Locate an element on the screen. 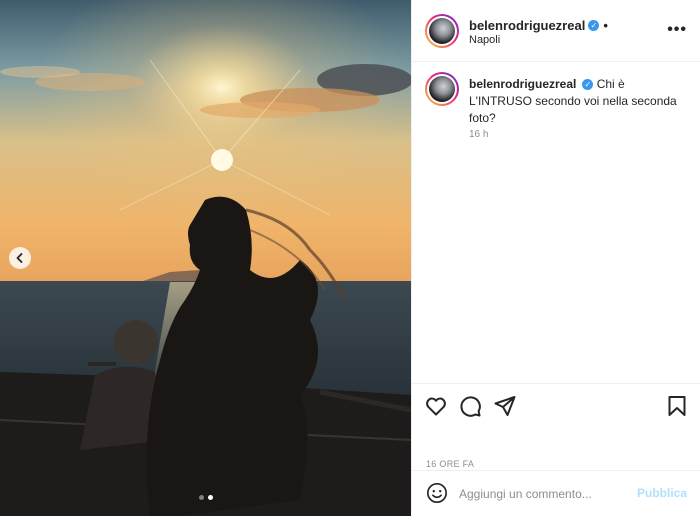 The width and height of the screenshot is (700, 516). comment-icon is located at coordinates (470, 406).